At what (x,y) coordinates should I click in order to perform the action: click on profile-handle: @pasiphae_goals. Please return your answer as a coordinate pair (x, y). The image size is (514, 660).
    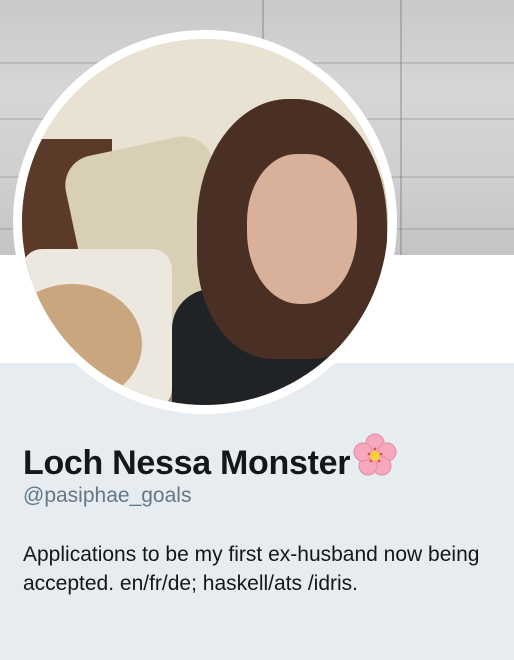
    Looking at the image, I should click on (107, 496).